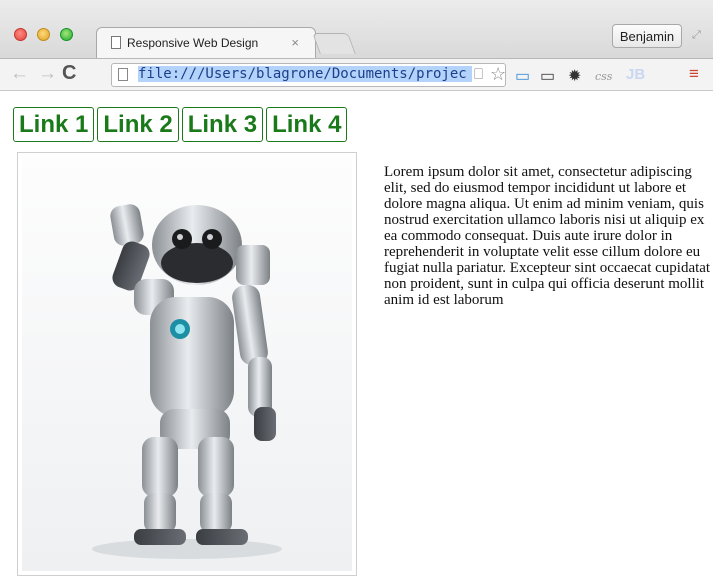 This screenshot has height=582, width=713. I want to click on reload-icon: C, so click(69, 73).